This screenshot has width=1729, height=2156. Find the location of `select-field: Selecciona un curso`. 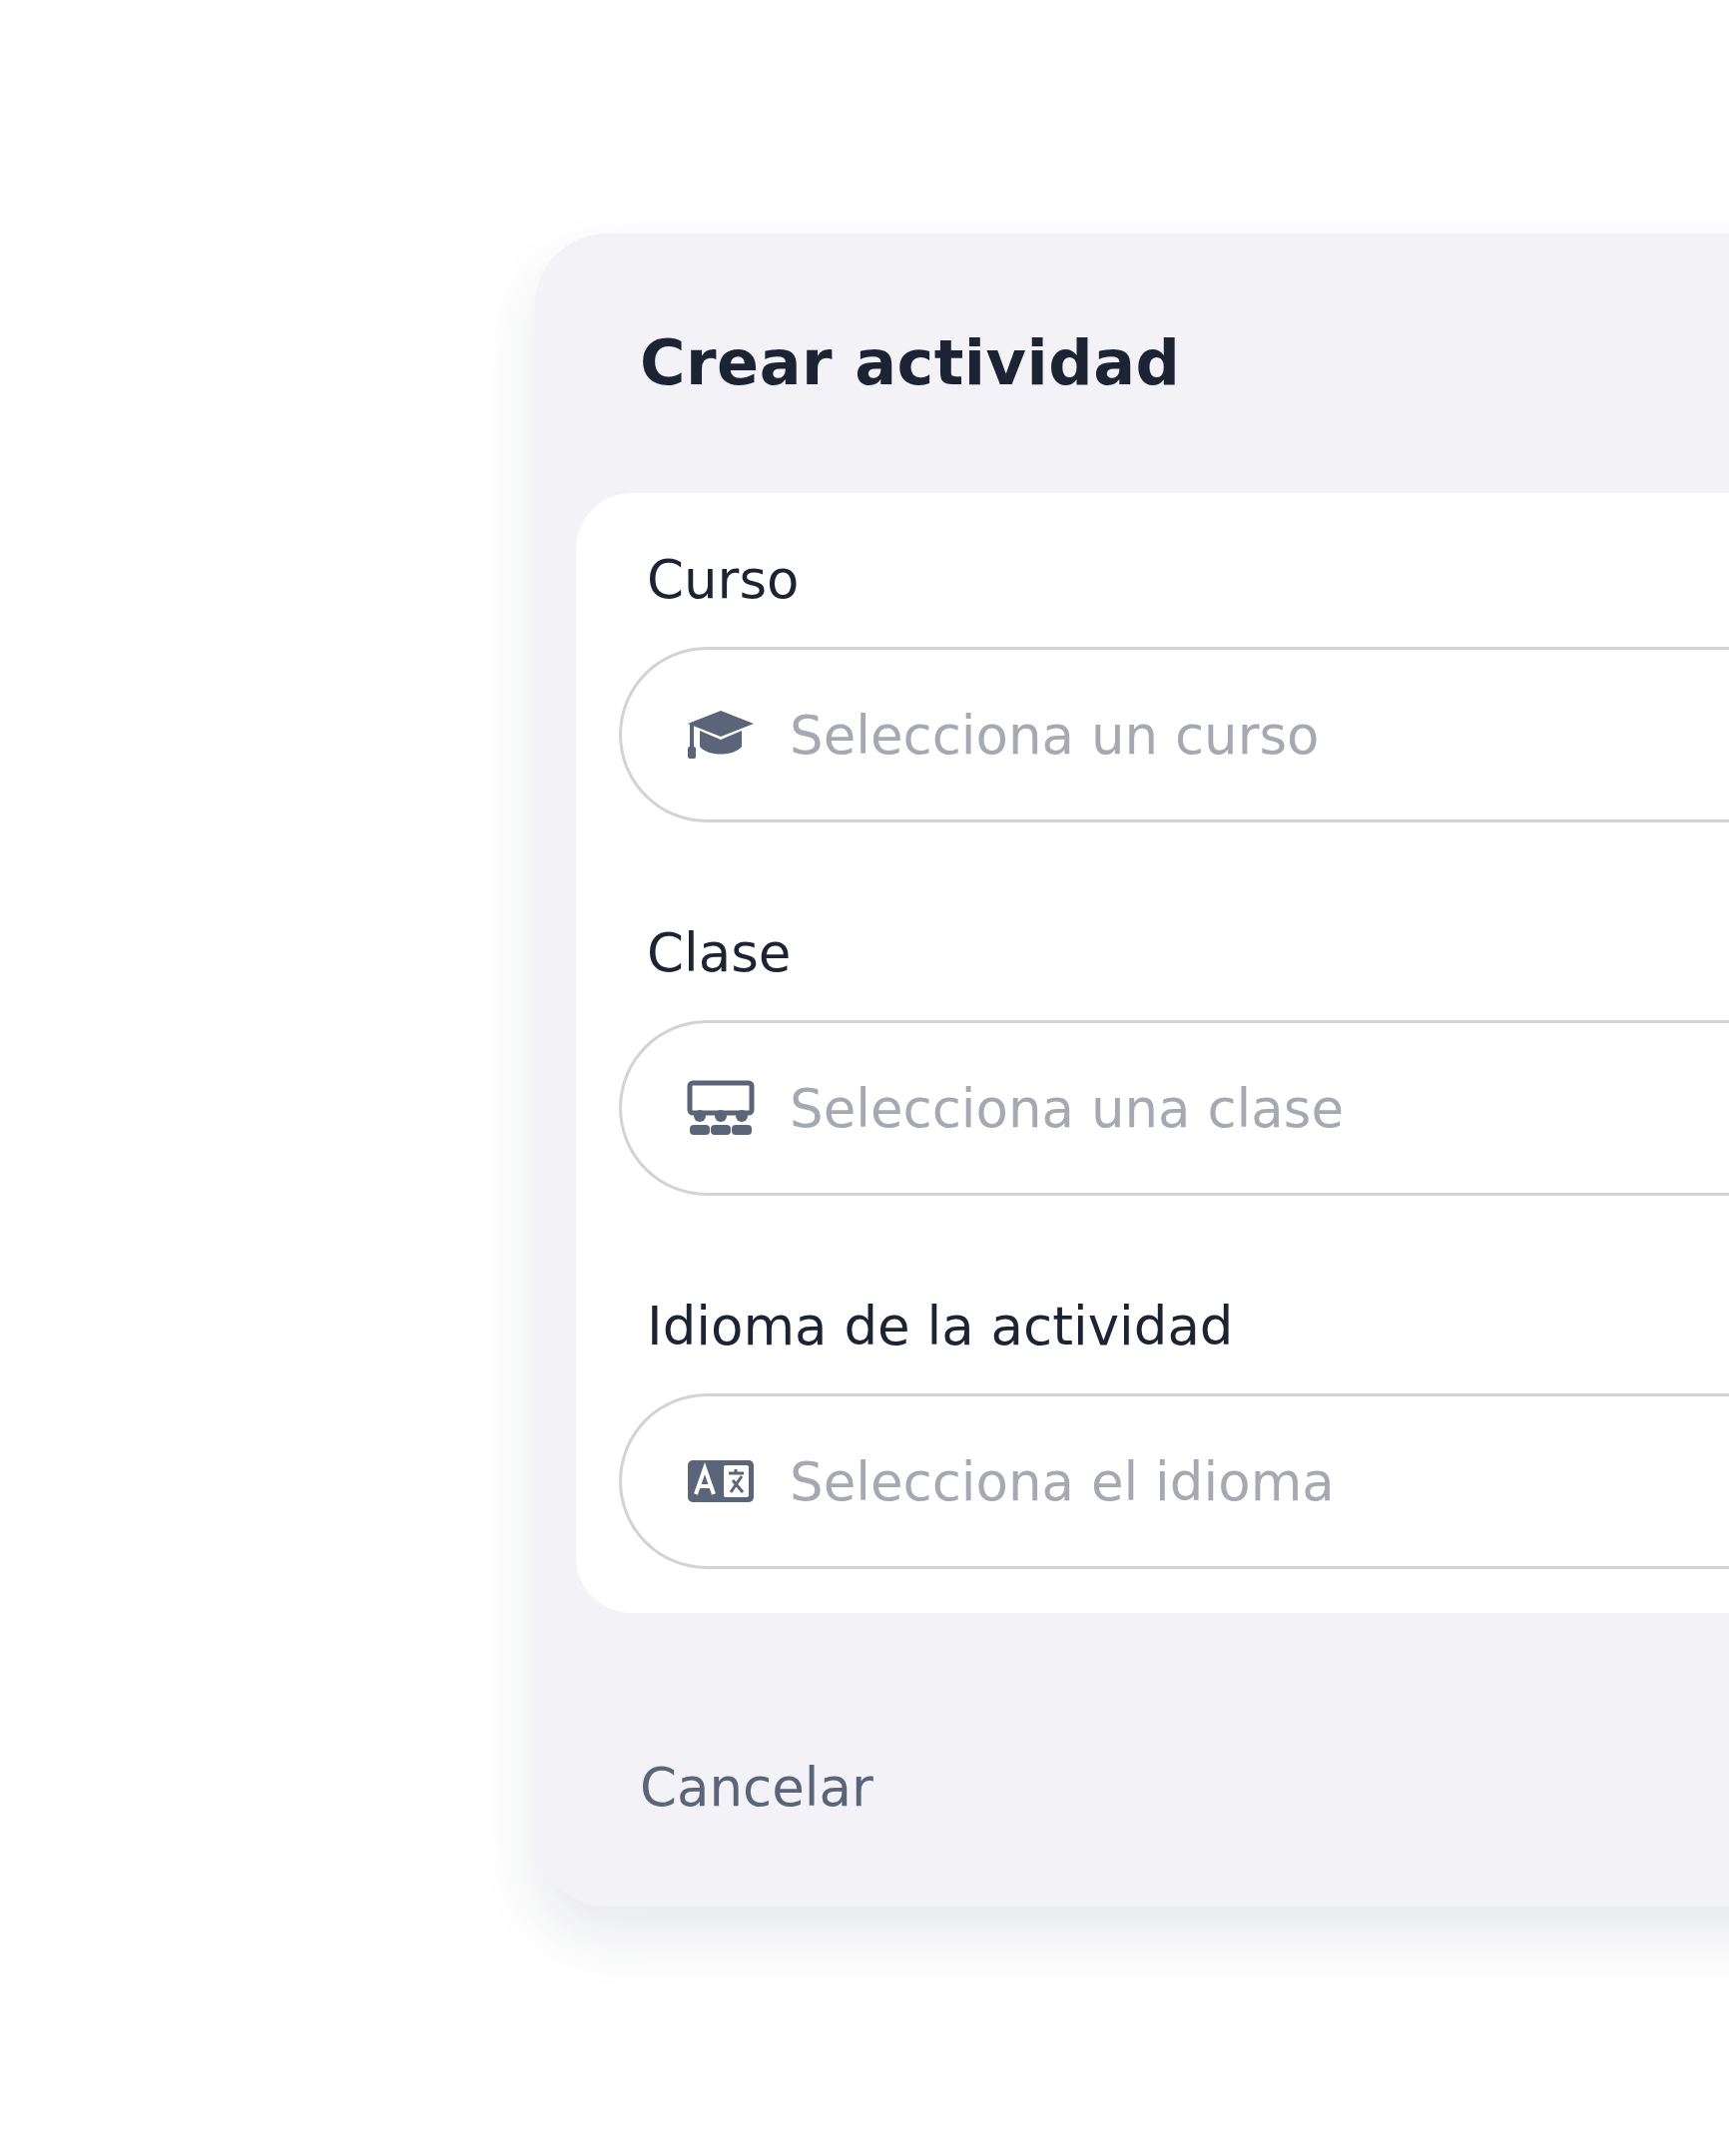

select-field: Selecciona un curso is located at coordinates (1174, 734).